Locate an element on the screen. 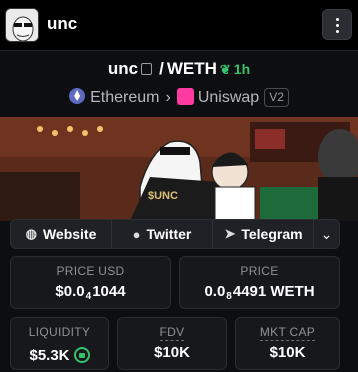  chevron-right-icon: › is located at coordinates (168, 97).